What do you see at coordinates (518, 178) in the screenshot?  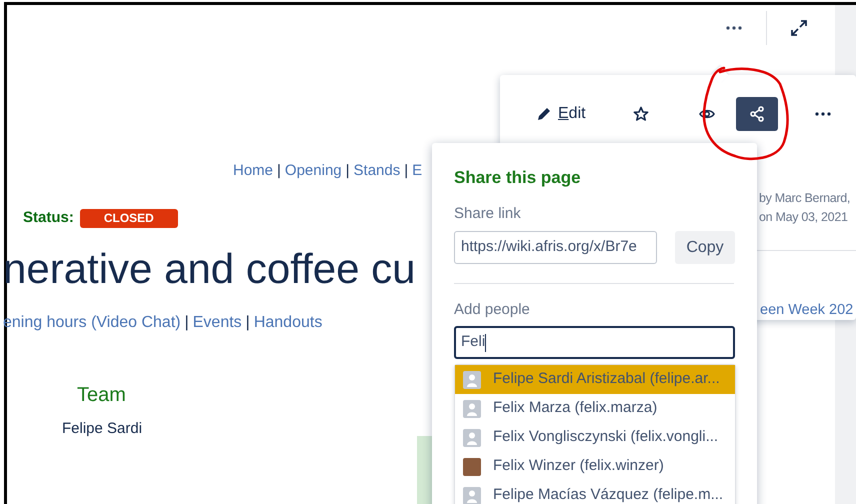 I see `dialog-title: Share this page` at bounding box center [518, 178].